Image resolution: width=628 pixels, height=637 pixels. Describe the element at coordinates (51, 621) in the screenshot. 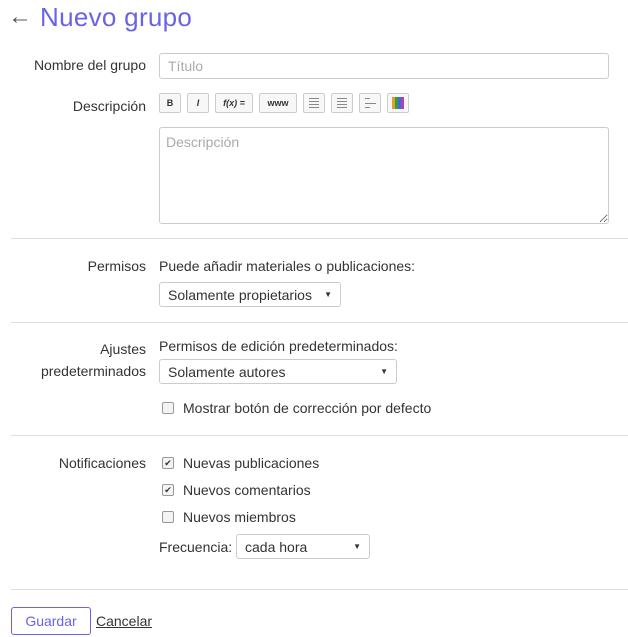

I see `save-button: Guardar` at that location.